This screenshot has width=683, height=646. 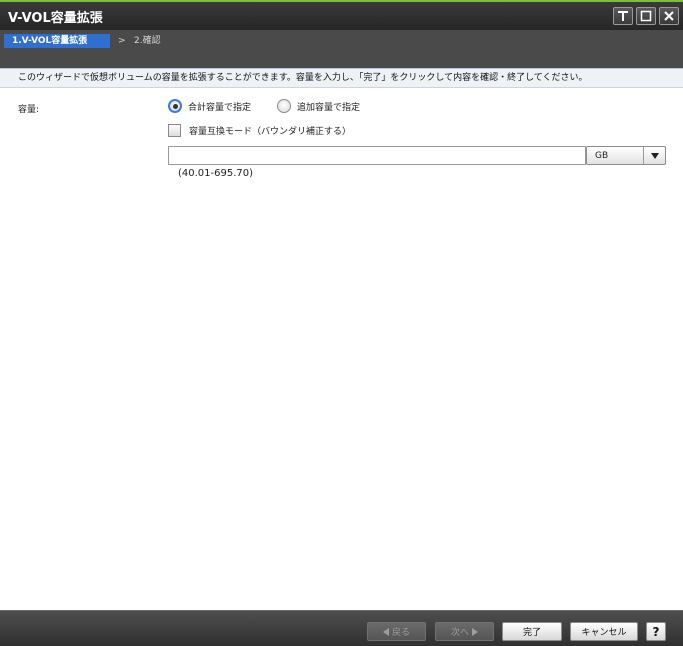 I want to click on cancel-button: キャンセル, so click(x=604, y=631).